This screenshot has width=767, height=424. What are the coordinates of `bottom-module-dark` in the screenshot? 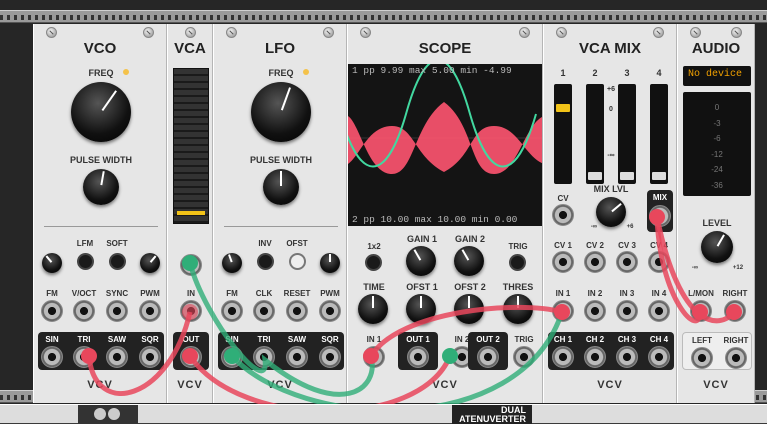 It's located at (108, 414).